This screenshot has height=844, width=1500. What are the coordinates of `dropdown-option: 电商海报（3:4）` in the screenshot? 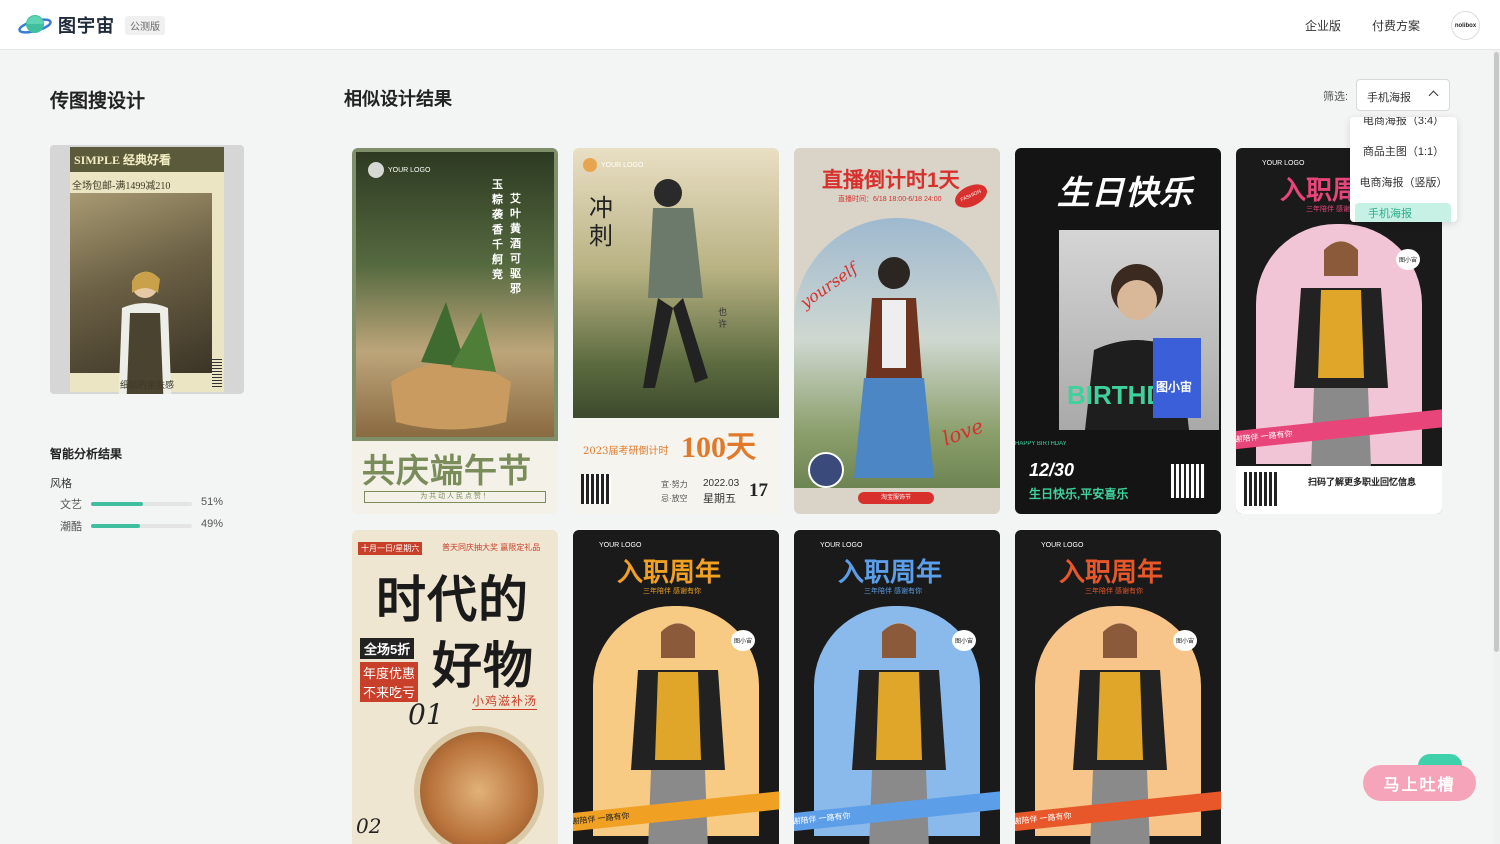 It's located at (1403, 124).